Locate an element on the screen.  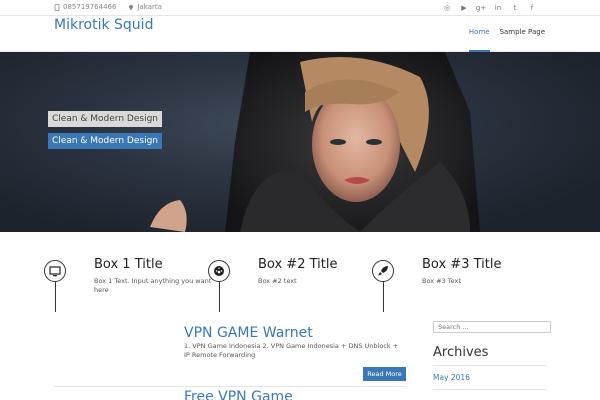
map-marker-icon is located at coordinates (131, 7).